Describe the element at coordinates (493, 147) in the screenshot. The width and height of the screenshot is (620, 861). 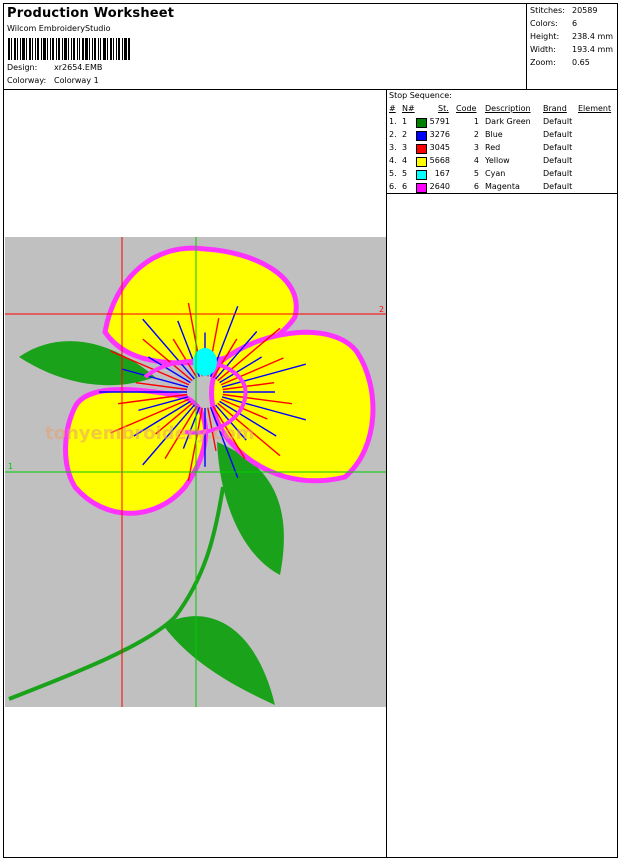
I see `row-description: Red` at that location.